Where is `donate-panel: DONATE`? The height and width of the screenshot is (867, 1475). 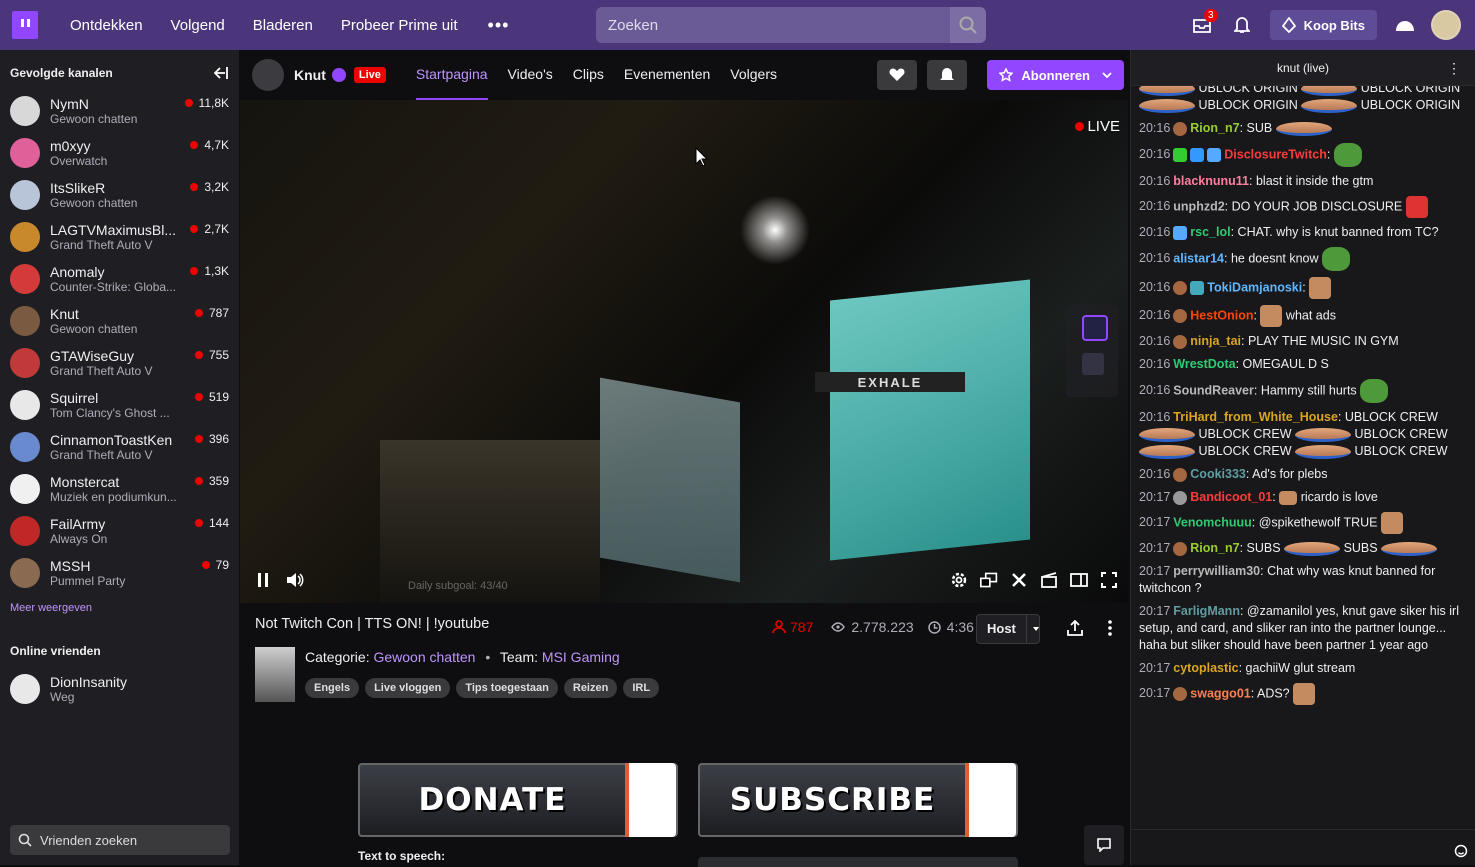 donate-panel: DONATE is located at coordinates (518, 800).